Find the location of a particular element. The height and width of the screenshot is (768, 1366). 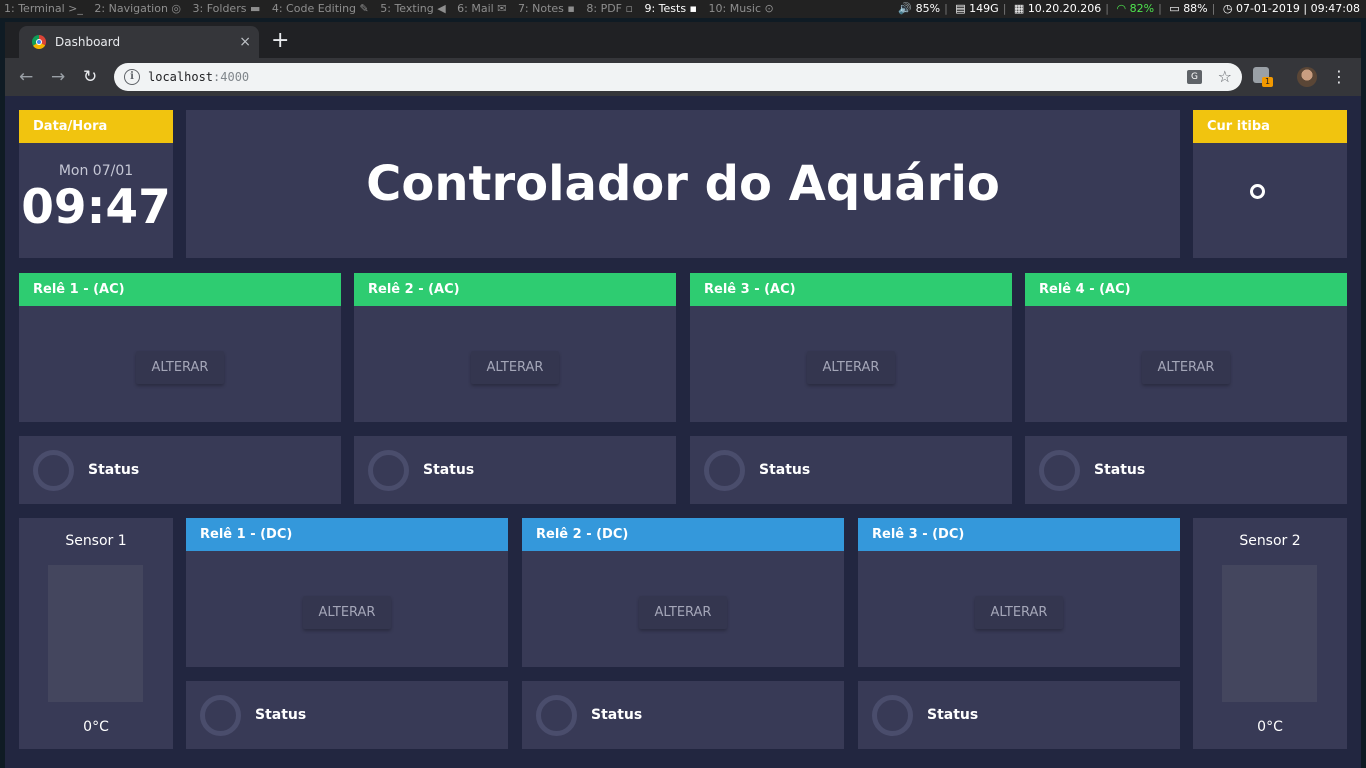

sensor-2-name: Sensor 2 is located at coordinates (1270, 541).